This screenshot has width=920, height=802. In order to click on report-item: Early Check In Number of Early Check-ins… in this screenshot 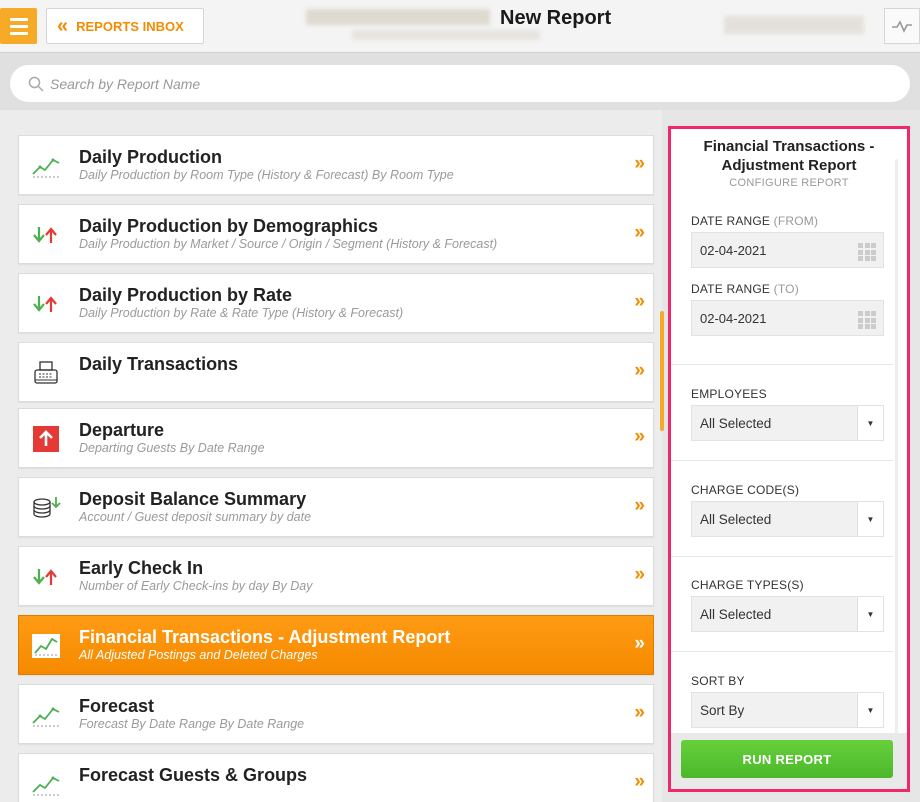, I will do `click(336, 576)`.